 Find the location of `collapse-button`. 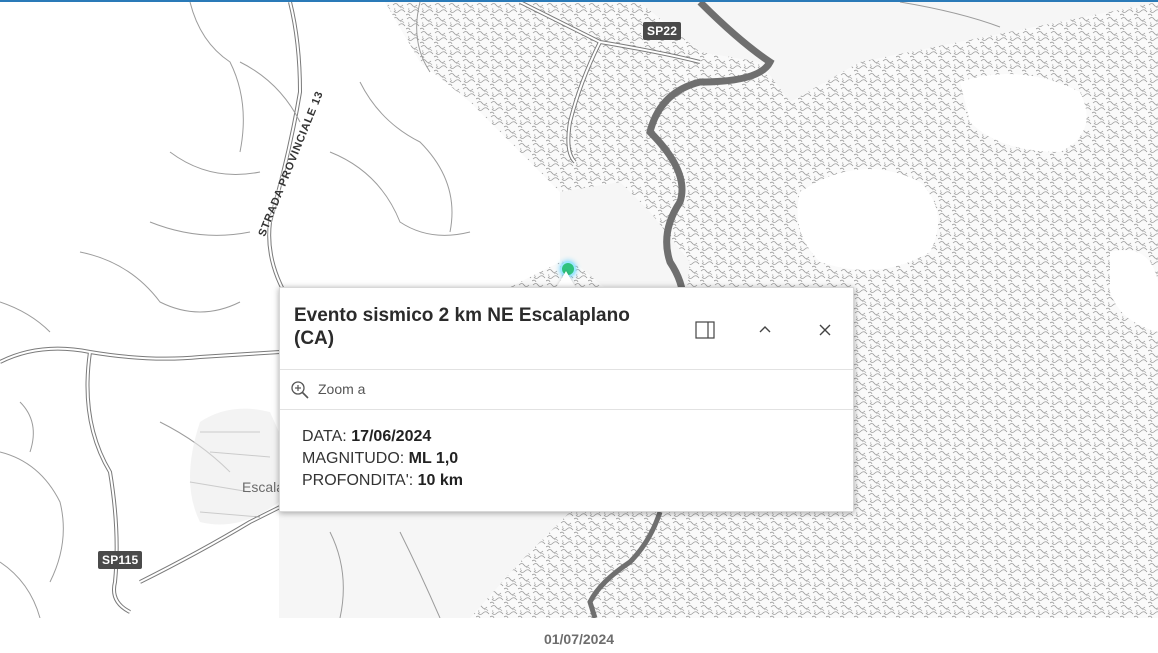

collapse-button is located at coordinates (765, 330).